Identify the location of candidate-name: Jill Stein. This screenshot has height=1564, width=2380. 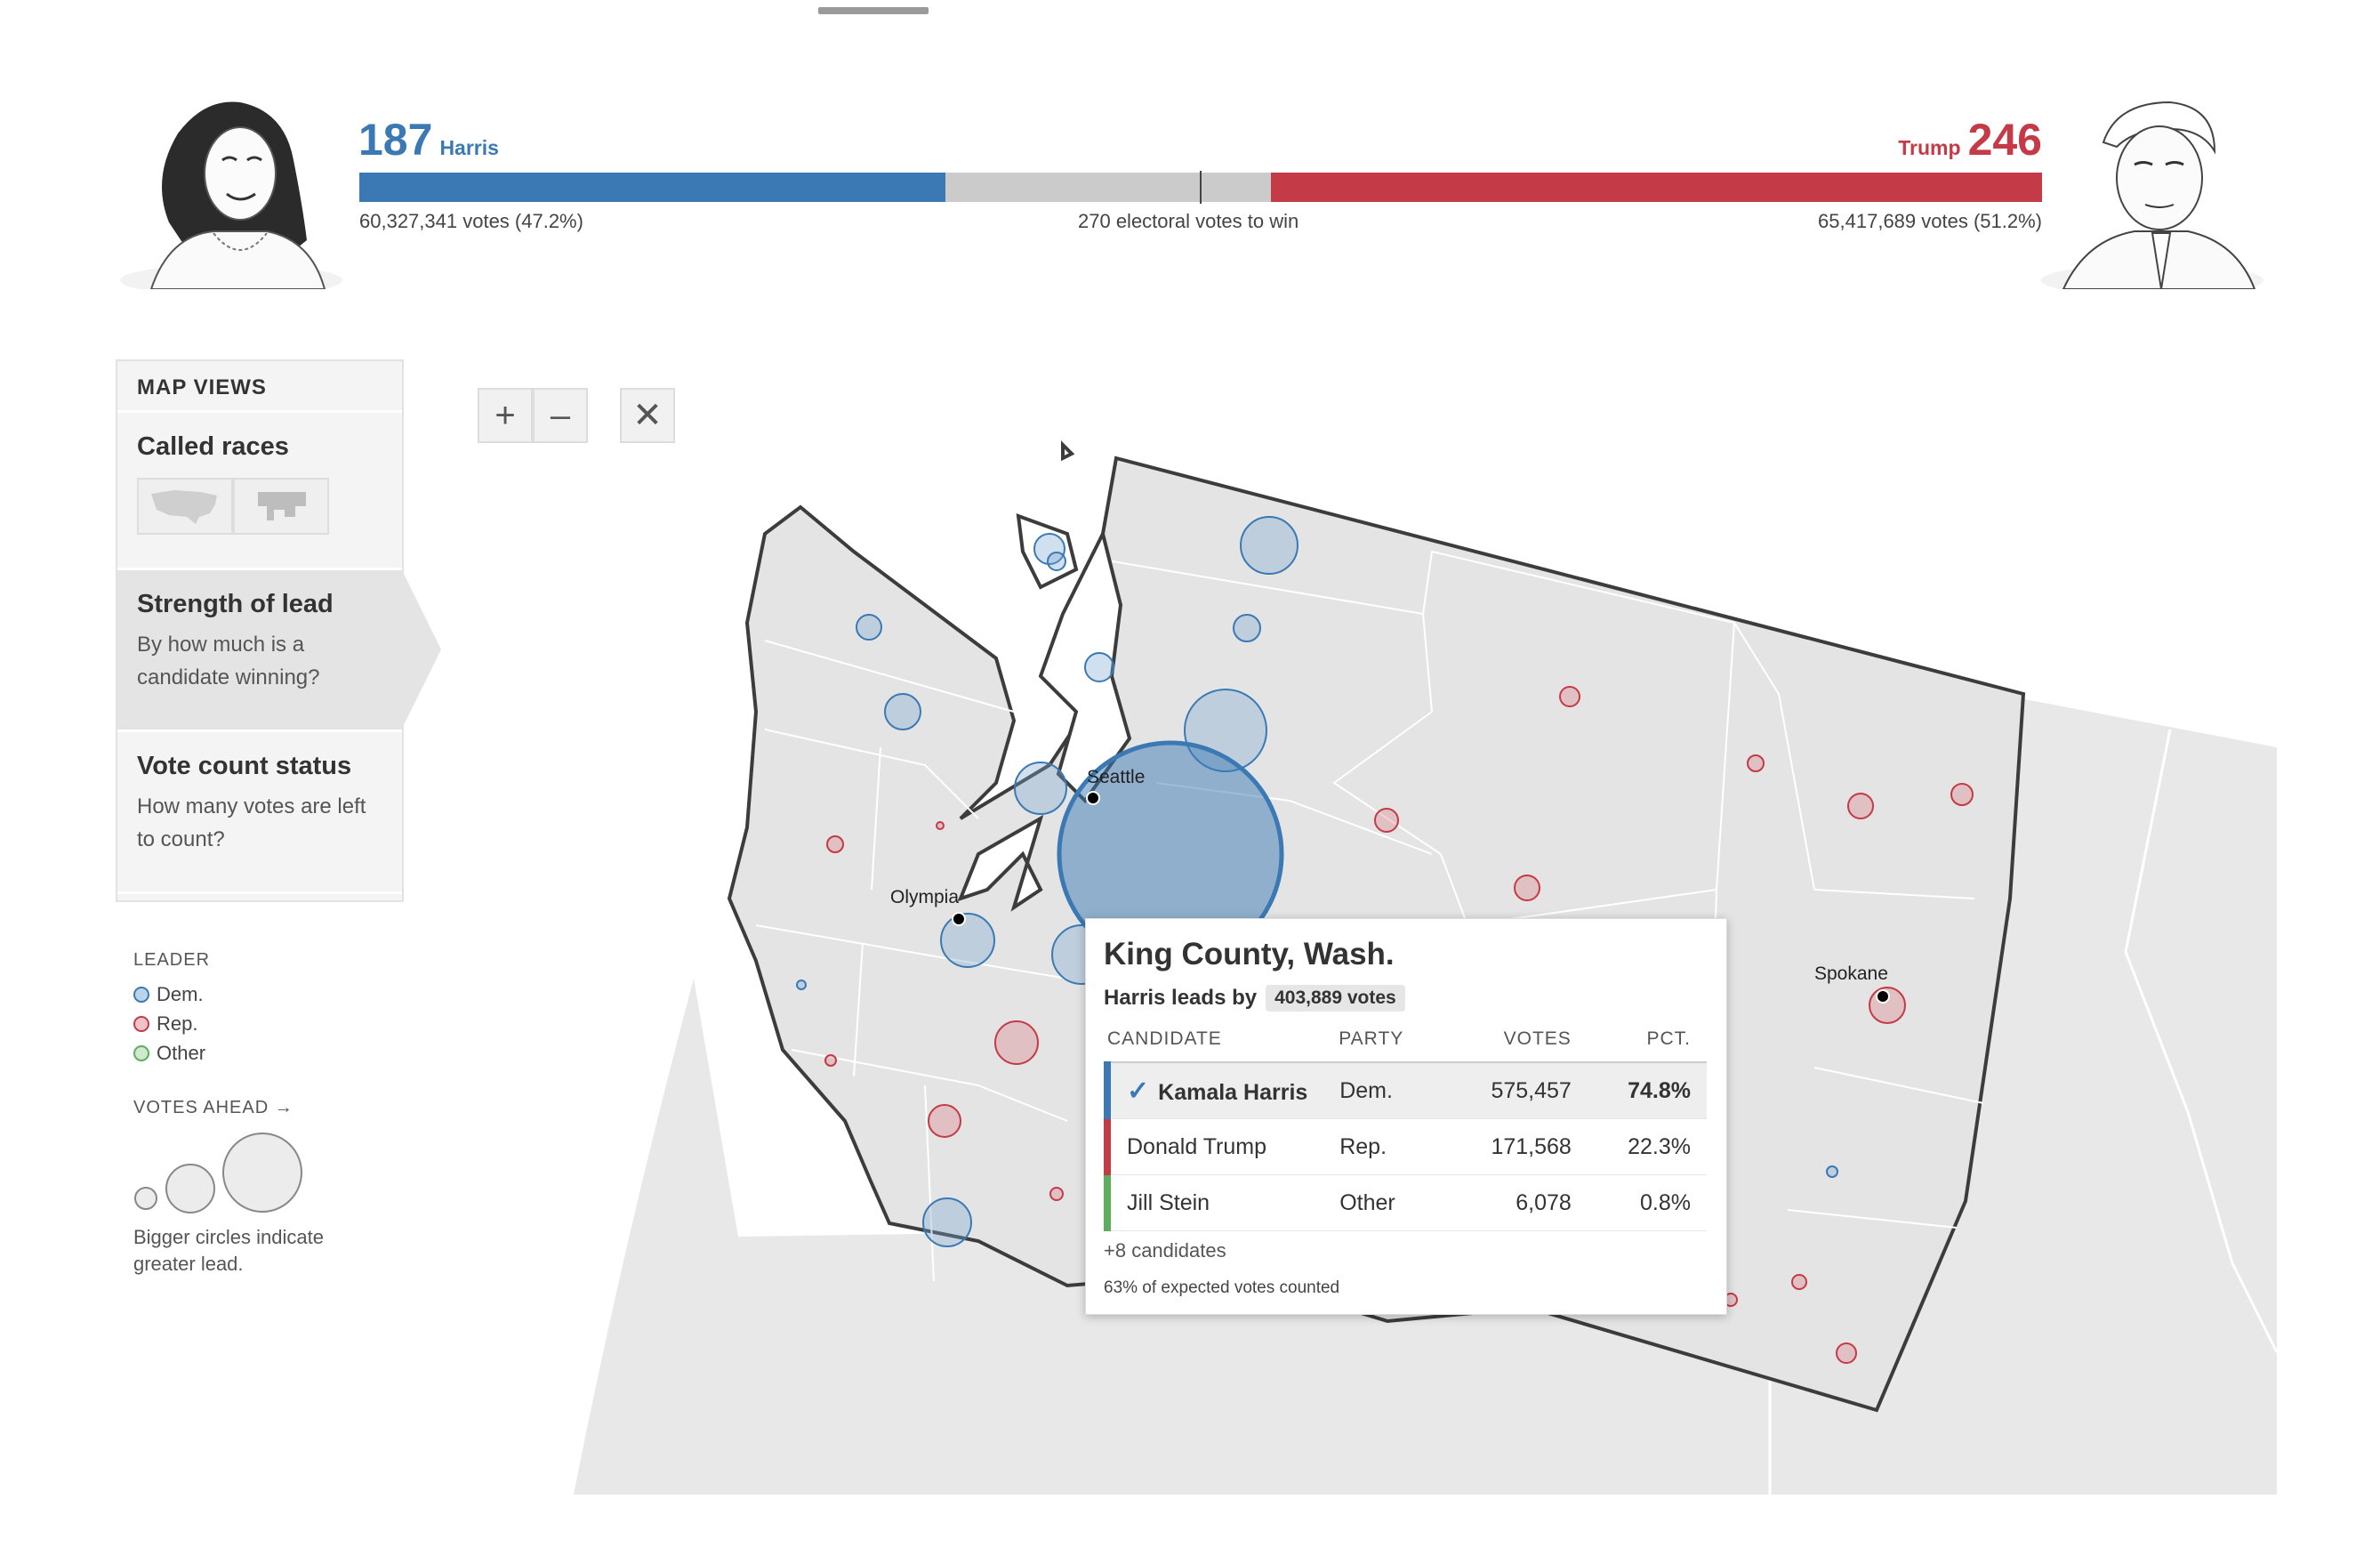
(1168, 1202).